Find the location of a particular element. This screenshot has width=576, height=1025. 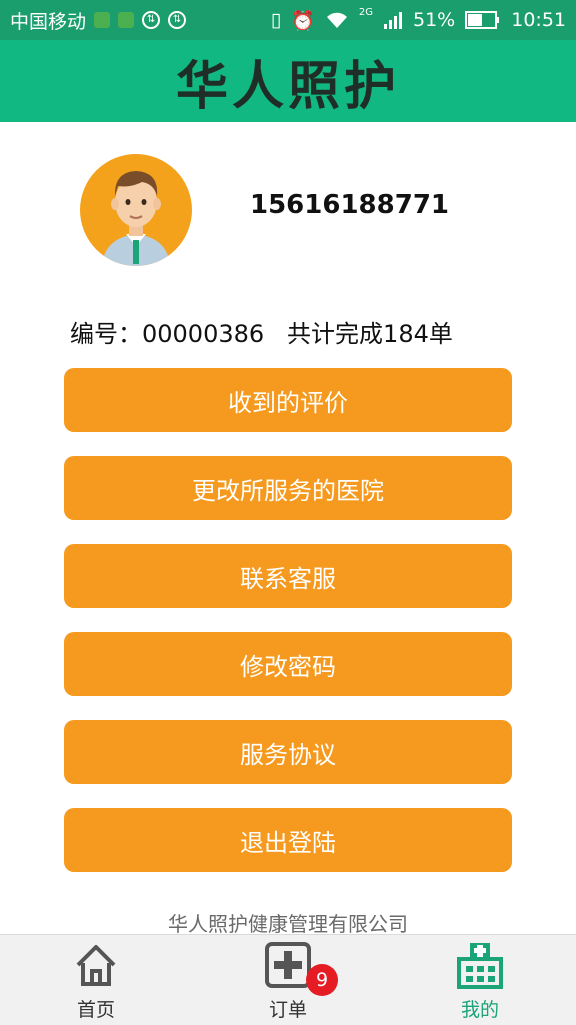

home-icon is located at coordinates (96, 965).